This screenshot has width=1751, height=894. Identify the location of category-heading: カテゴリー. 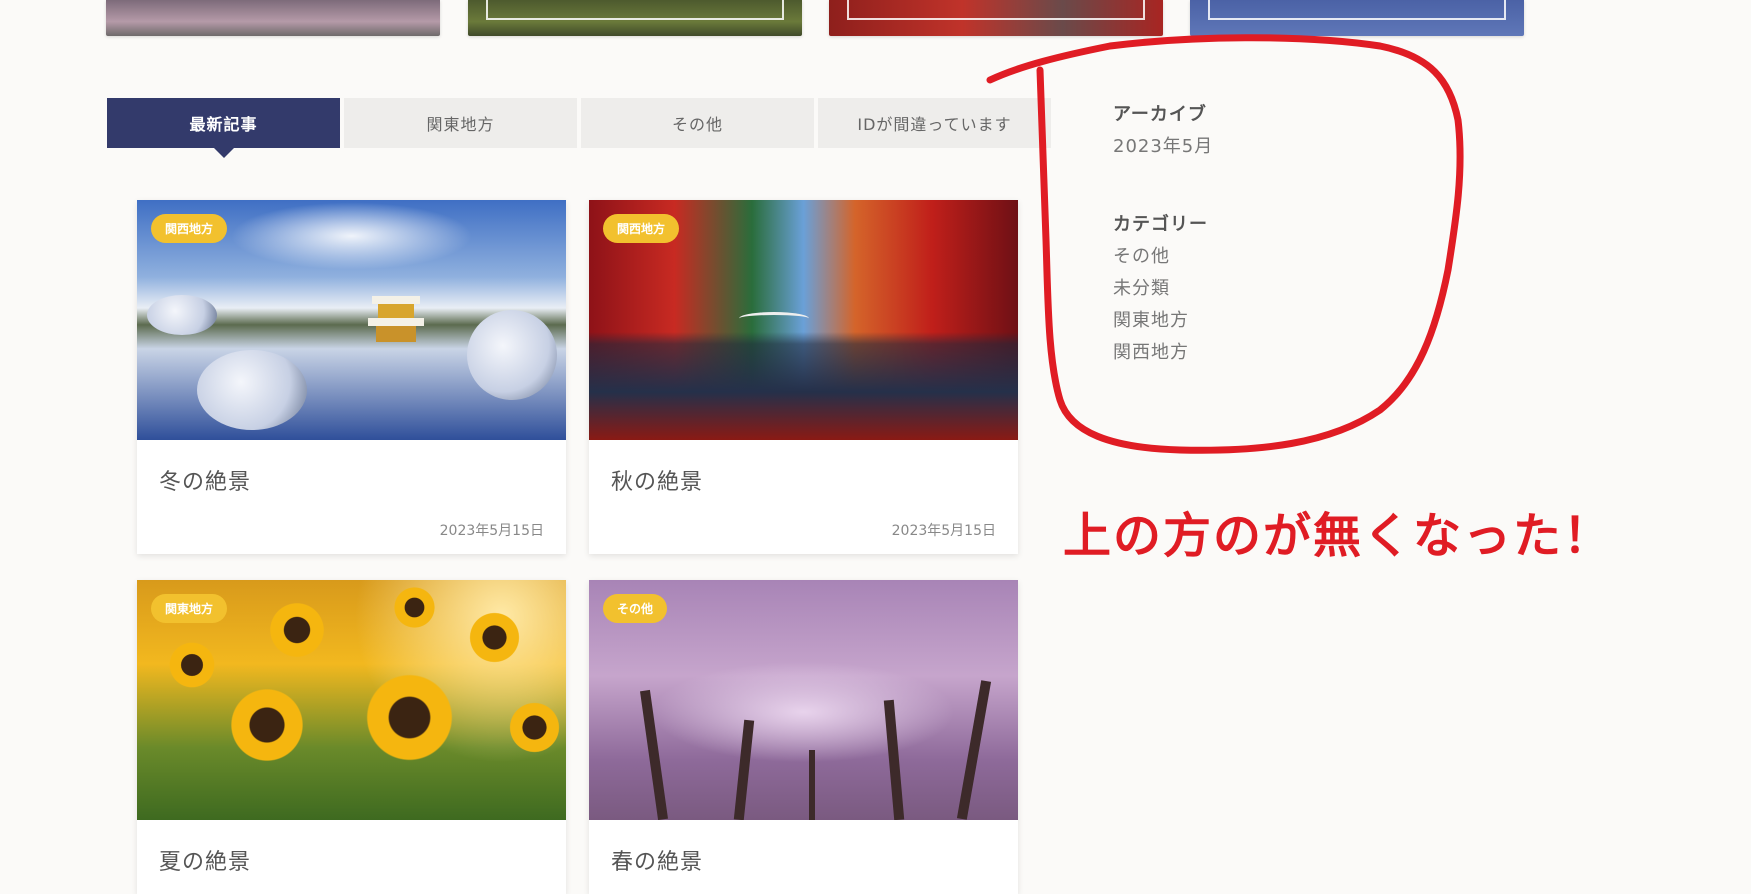
(1160, 224).